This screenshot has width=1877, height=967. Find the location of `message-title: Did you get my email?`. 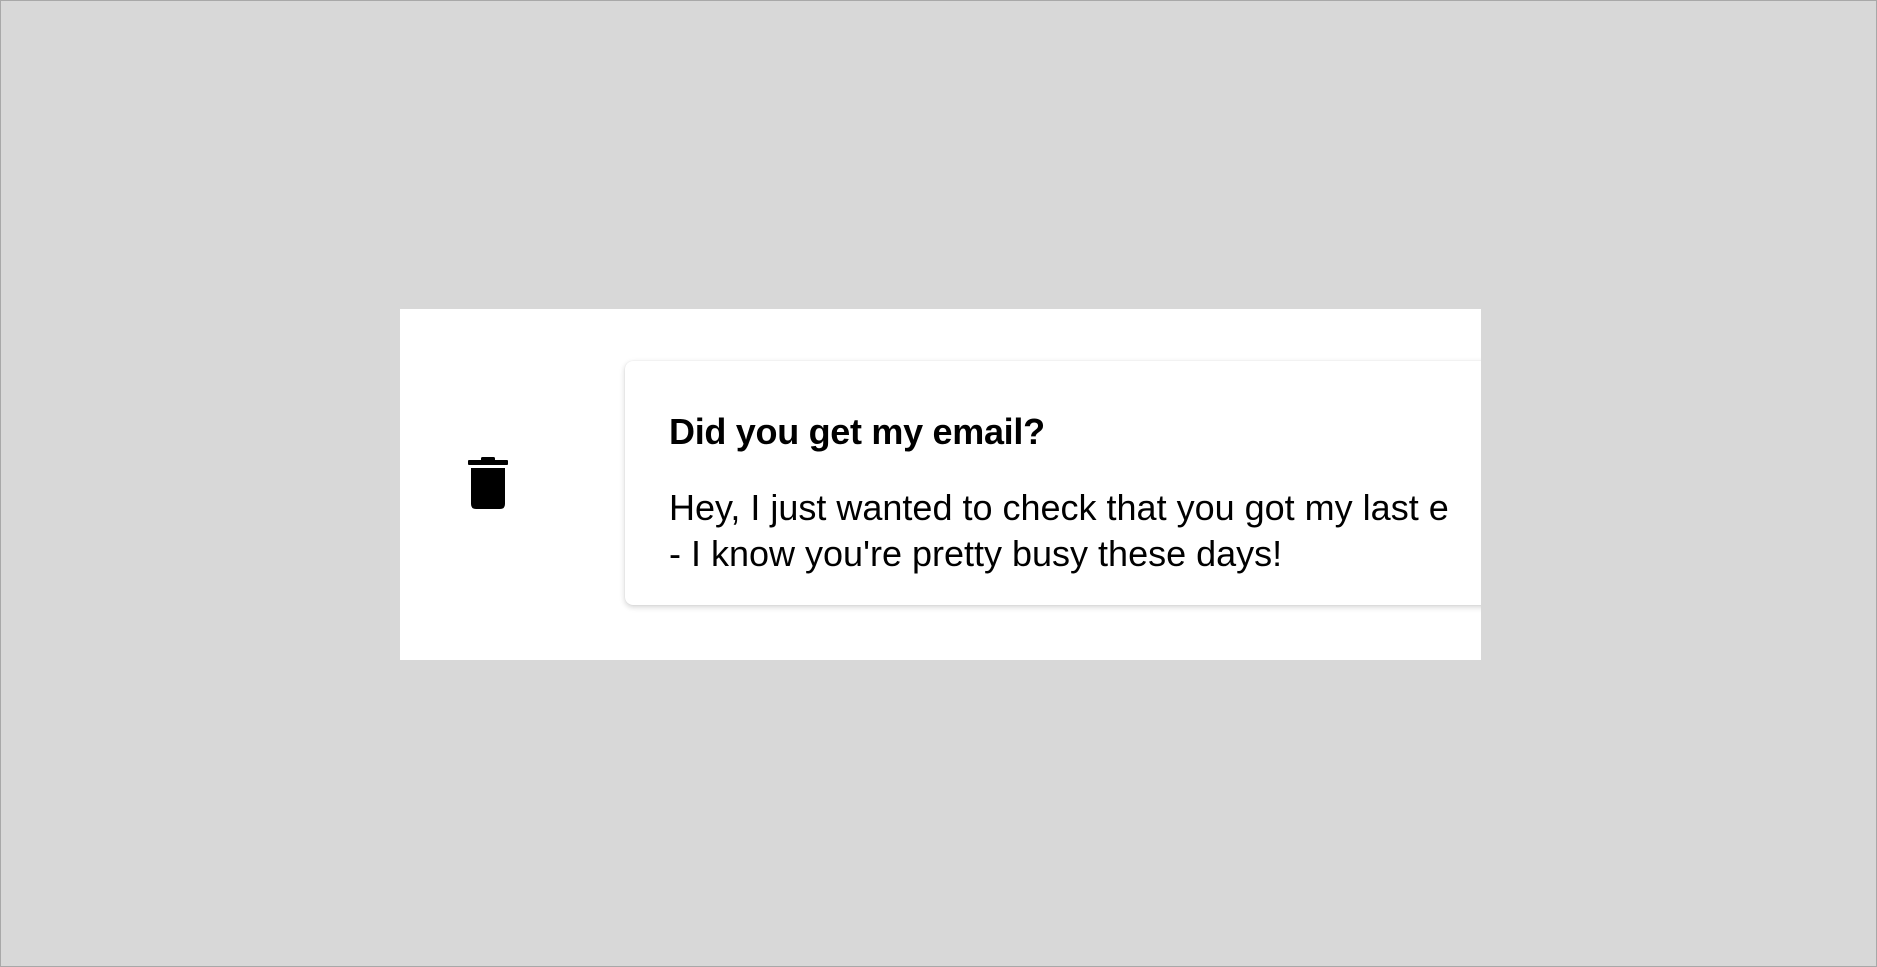

message-title: Did you get my email? is located at coordinates (857, 431).